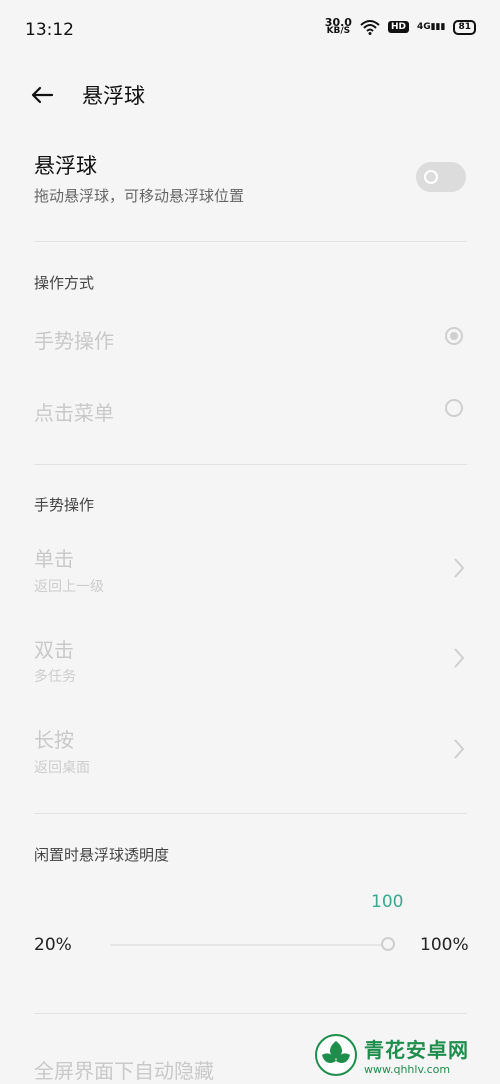  Describe the element at coordinates (247, 945) in the screenshot. I see `transparency-slider-track` at that location.